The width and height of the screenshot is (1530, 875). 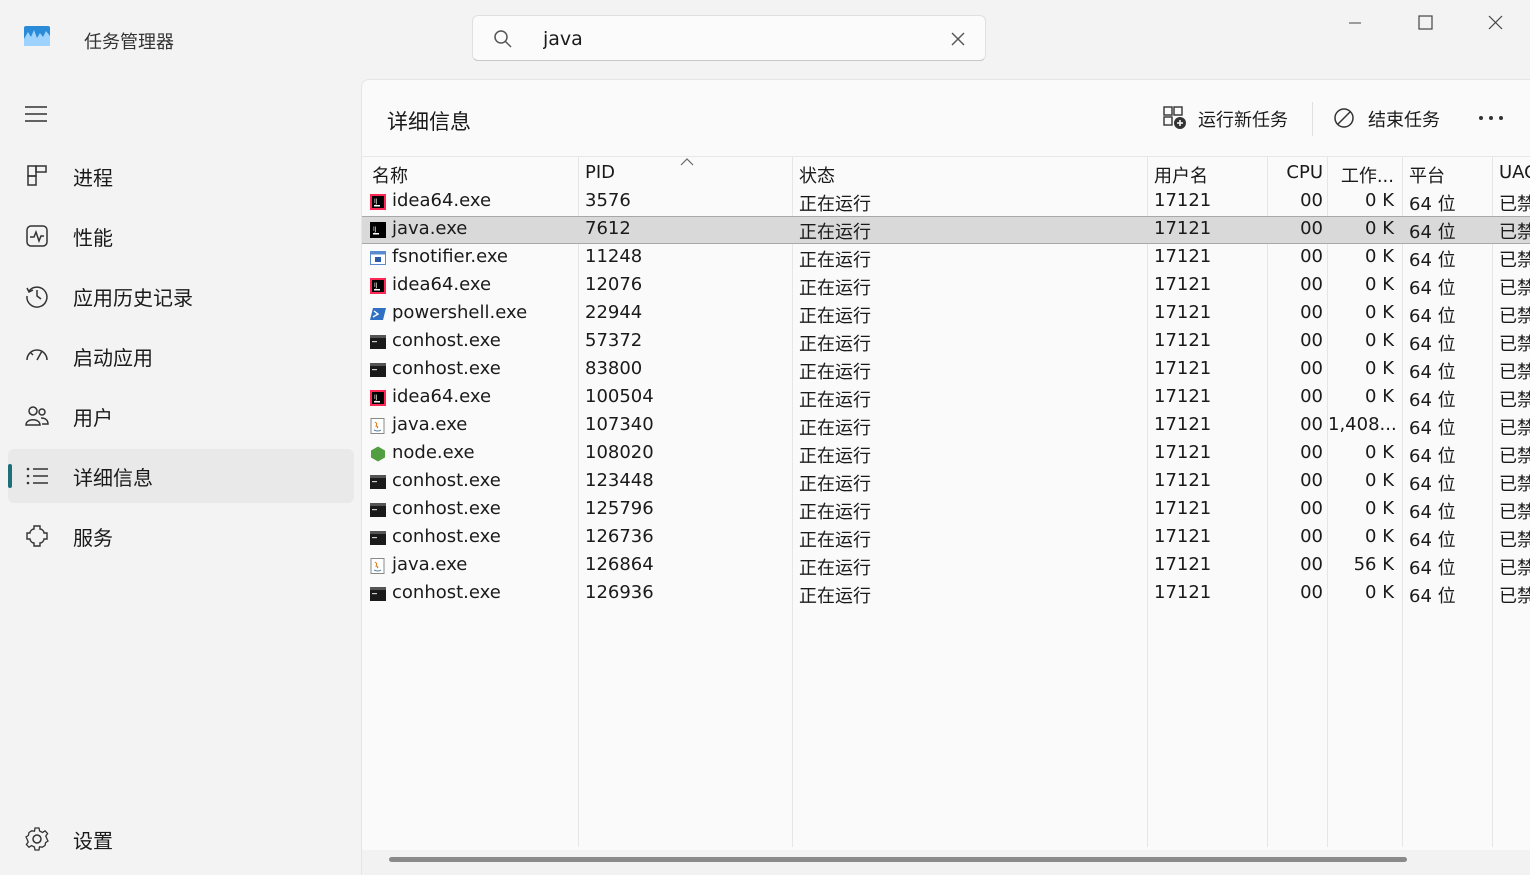 I want to click on cell-pid: 11248, so click(x=614, y=256).